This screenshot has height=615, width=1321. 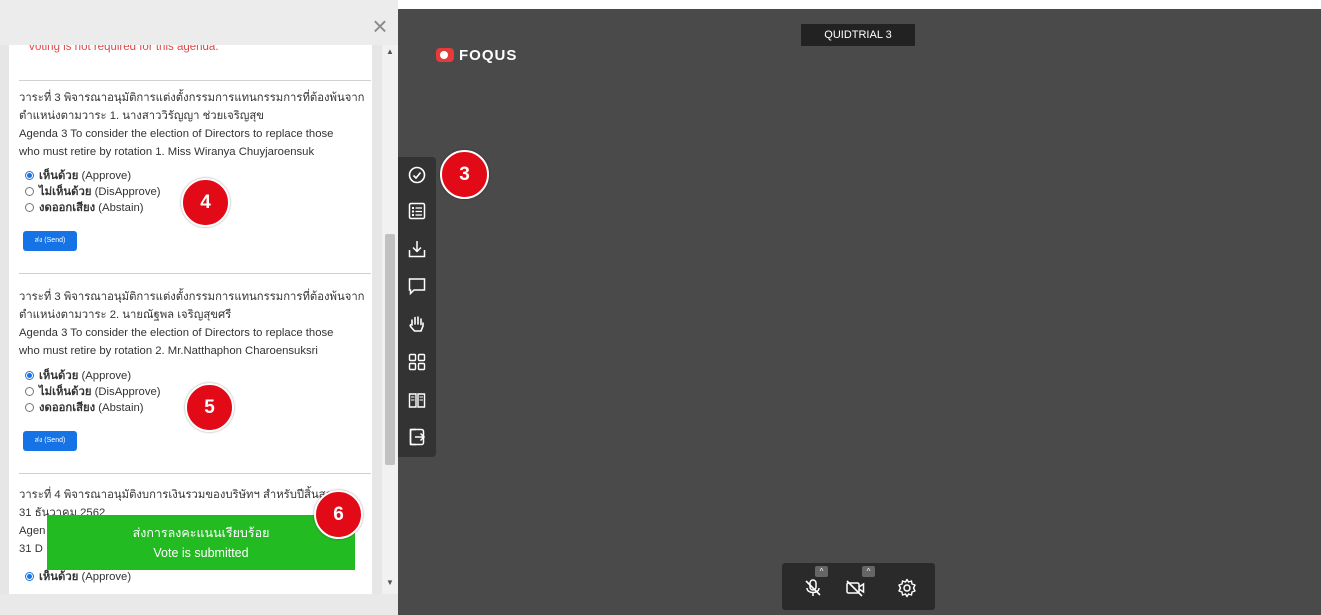 I want to click on mic-options-caret: ^, so click(x=821, y=571).